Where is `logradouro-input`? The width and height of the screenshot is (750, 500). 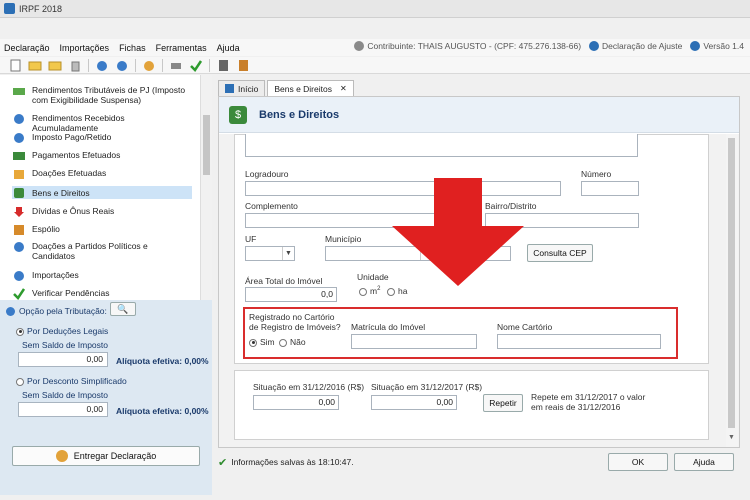 logradouro-input is located at coordinates (403, 188).